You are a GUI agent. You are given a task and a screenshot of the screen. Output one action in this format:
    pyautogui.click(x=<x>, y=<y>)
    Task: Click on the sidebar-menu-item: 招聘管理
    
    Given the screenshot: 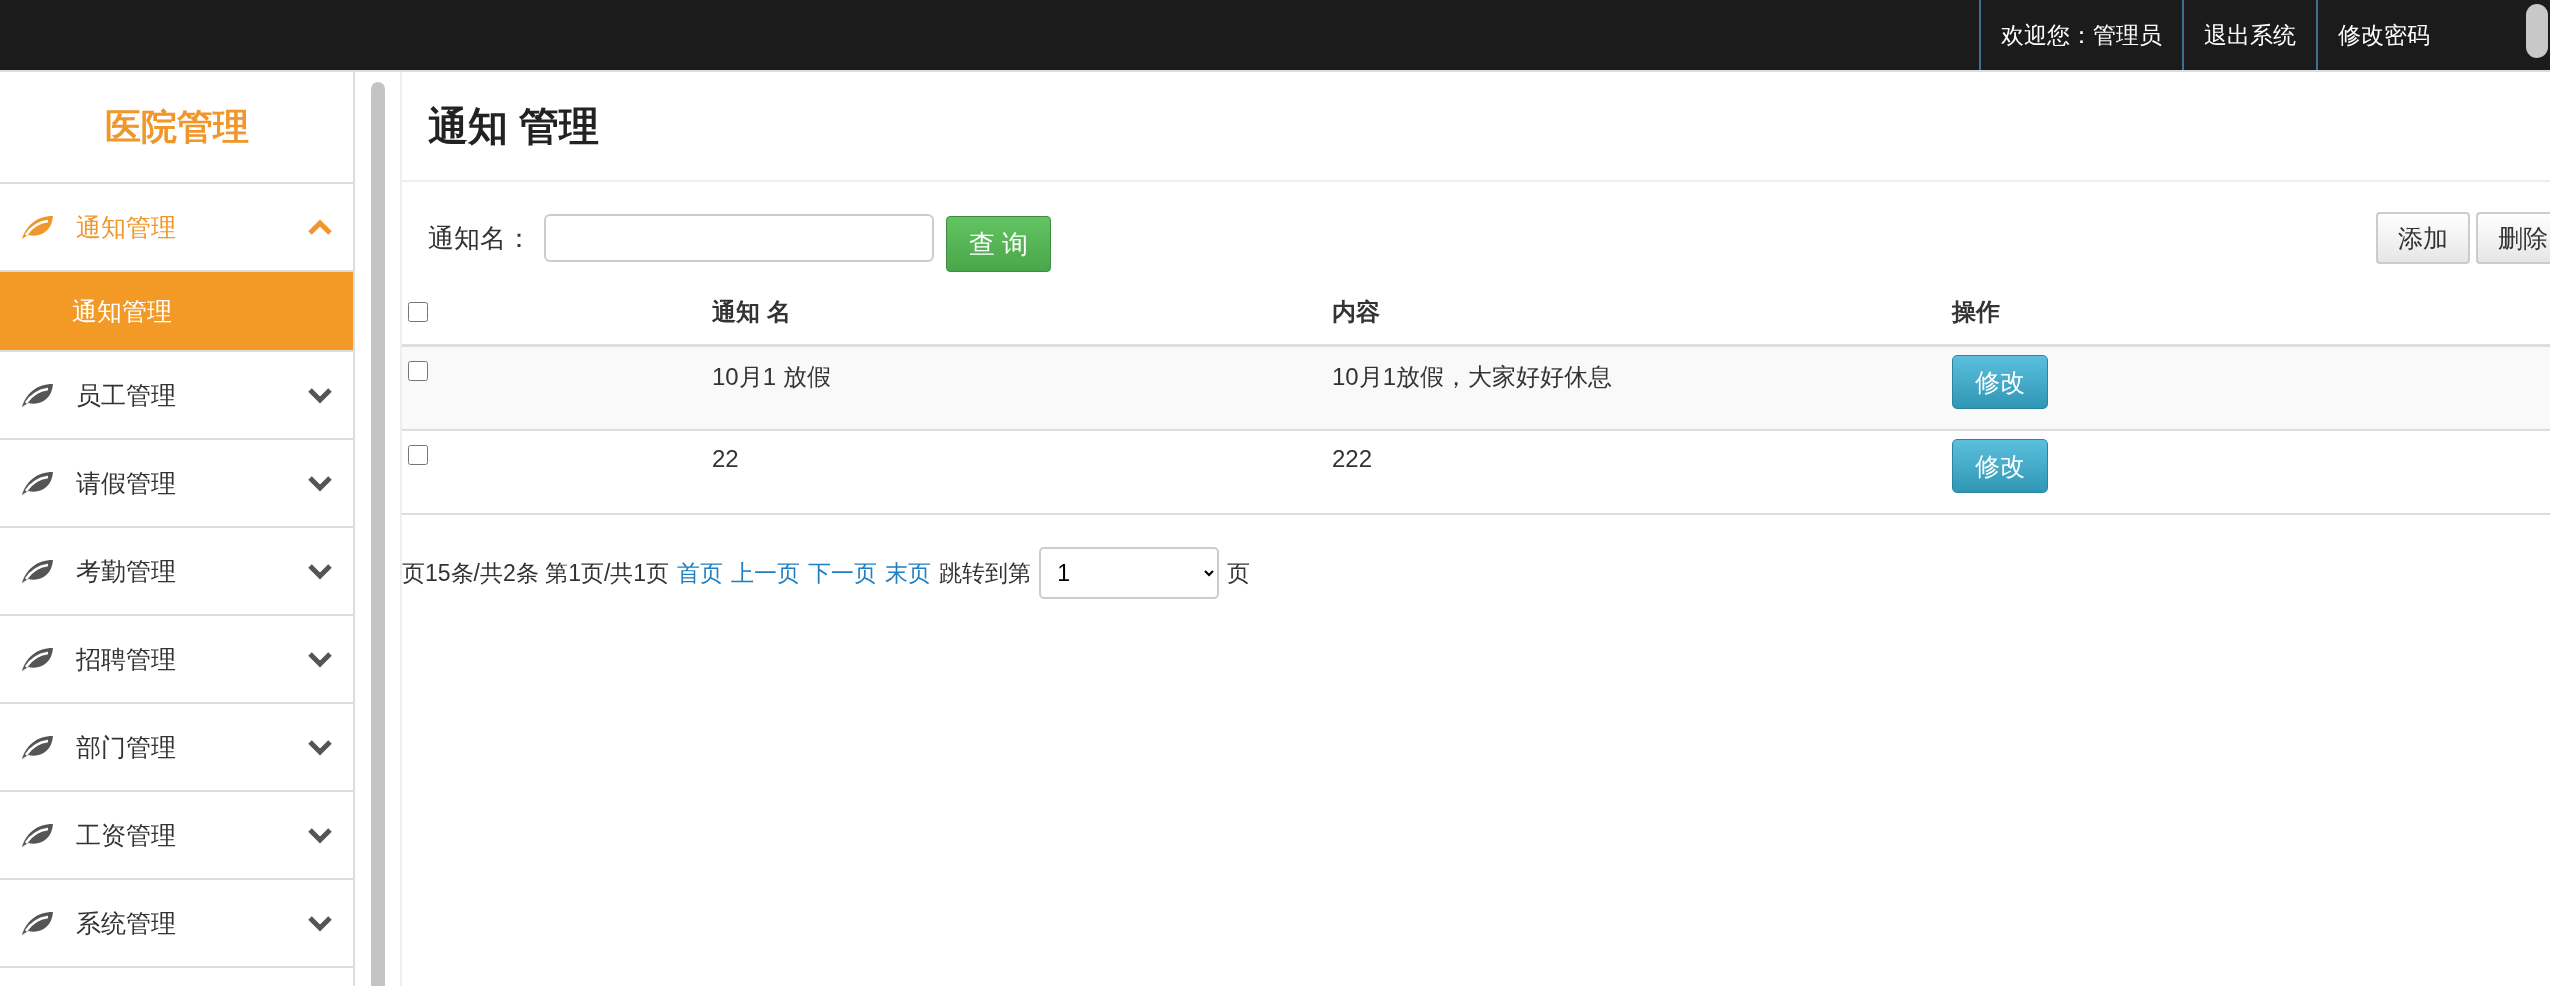 What is the action you would take?
    pyautogui.click(x=176, y=660)
    